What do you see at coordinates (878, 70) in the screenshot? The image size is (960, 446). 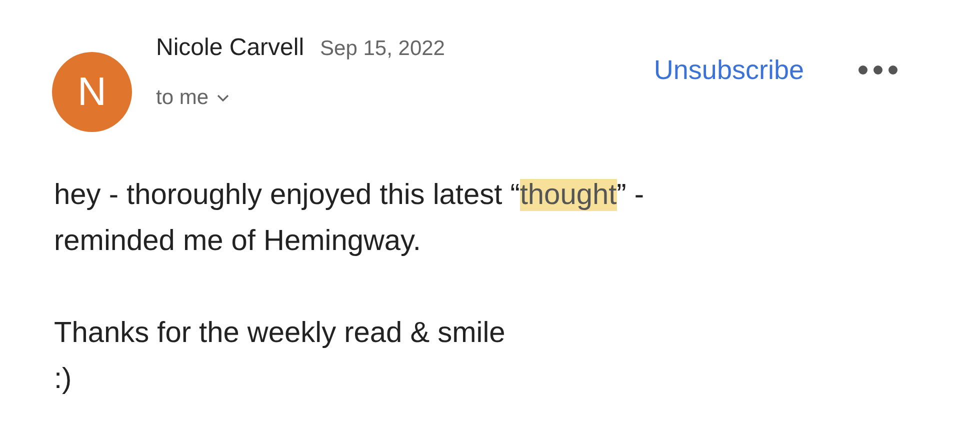 I see `more-options-button` at bounding box center [878, 70].